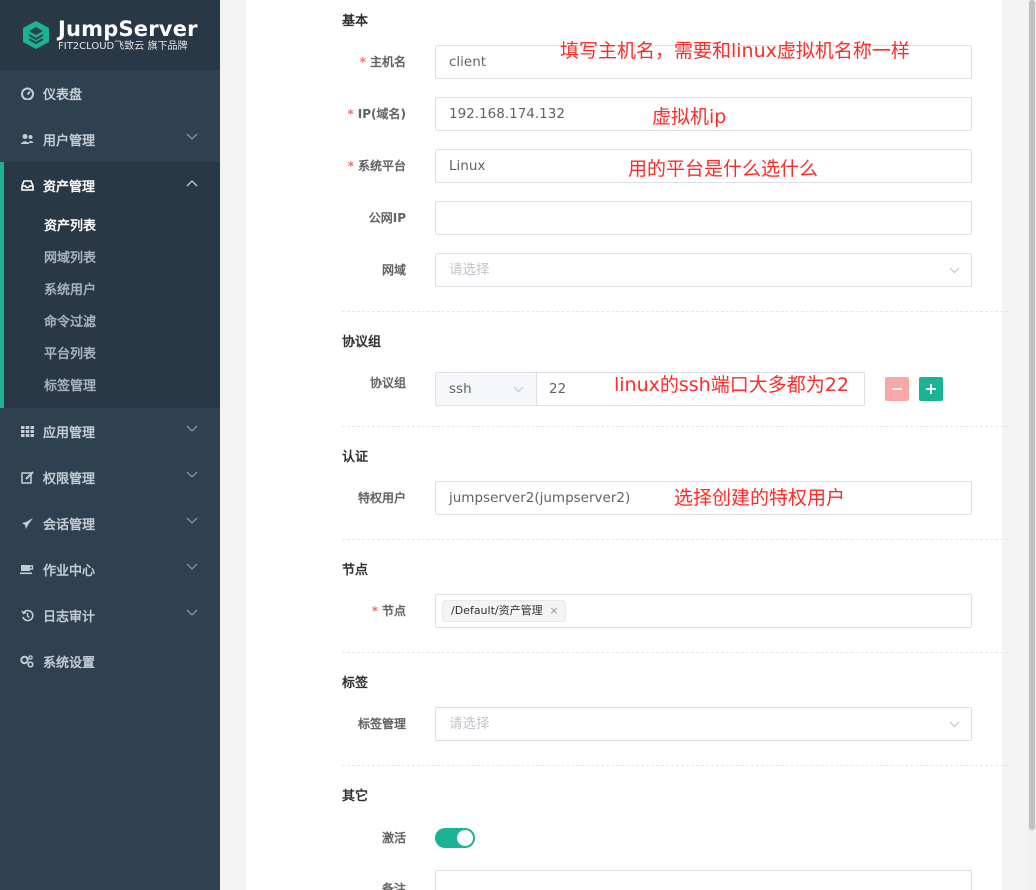 The image size is (1036, 890). Describe the element at coordinates (735, 51) in the screenshot. I see `annotation-hostname: 填写主机名，需要和linux虚拟机名称一样` at that location.